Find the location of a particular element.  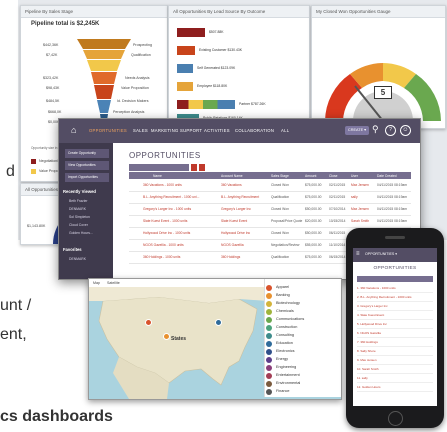

row-user: sally is located at coordinates (354, 197).